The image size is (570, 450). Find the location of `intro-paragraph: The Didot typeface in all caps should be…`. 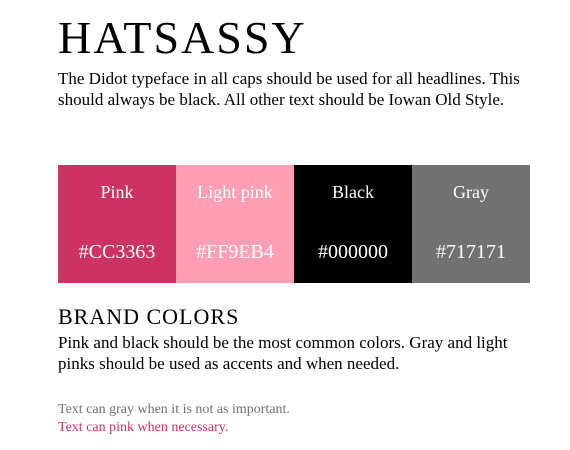

intro-paragraph: The Didot typeface in all caps should be… is located at coordinates (289, 89).